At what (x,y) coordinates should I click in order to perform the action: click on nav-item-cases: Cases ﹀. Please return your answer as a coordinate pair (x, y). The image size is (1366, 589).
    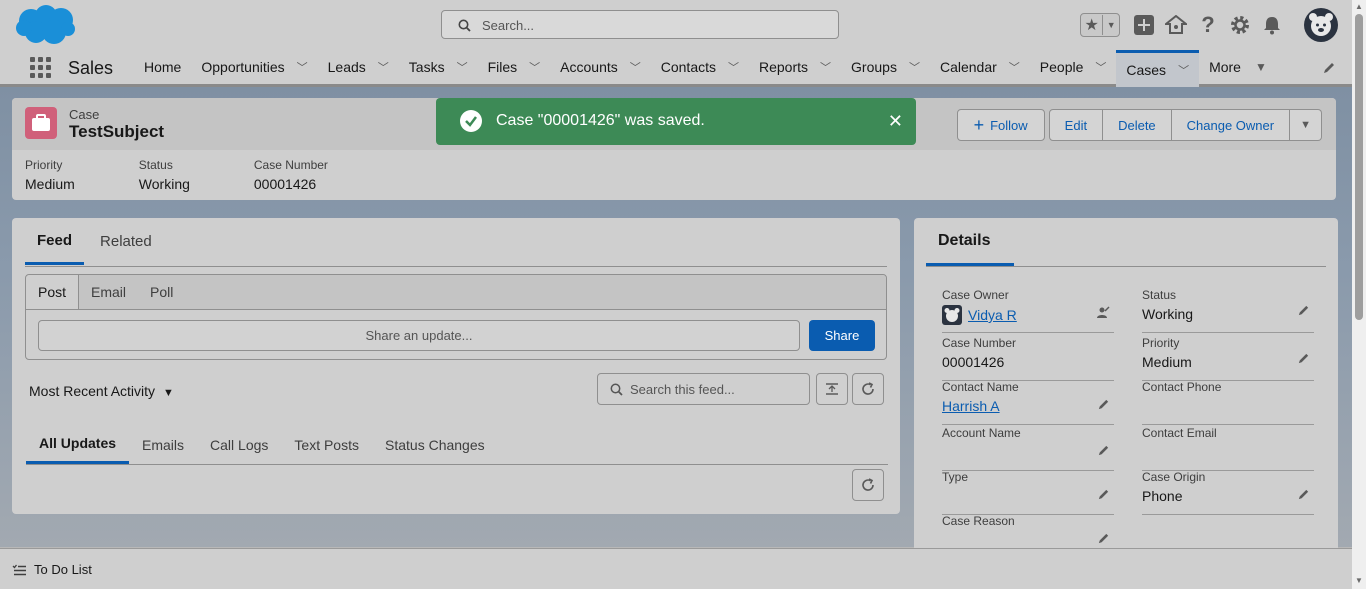
    Looking at the image, I should click on (1158, 68).